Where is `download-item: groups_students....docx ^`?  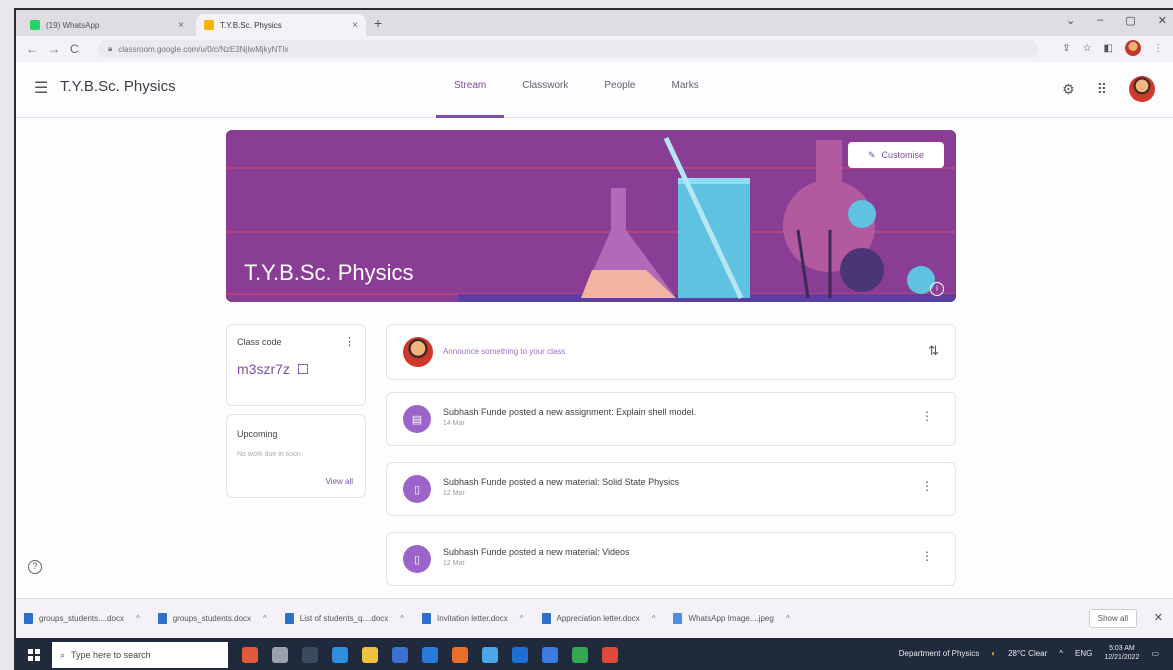 download-item: groups_students....docx ^ is located at coordinates (82, 618).